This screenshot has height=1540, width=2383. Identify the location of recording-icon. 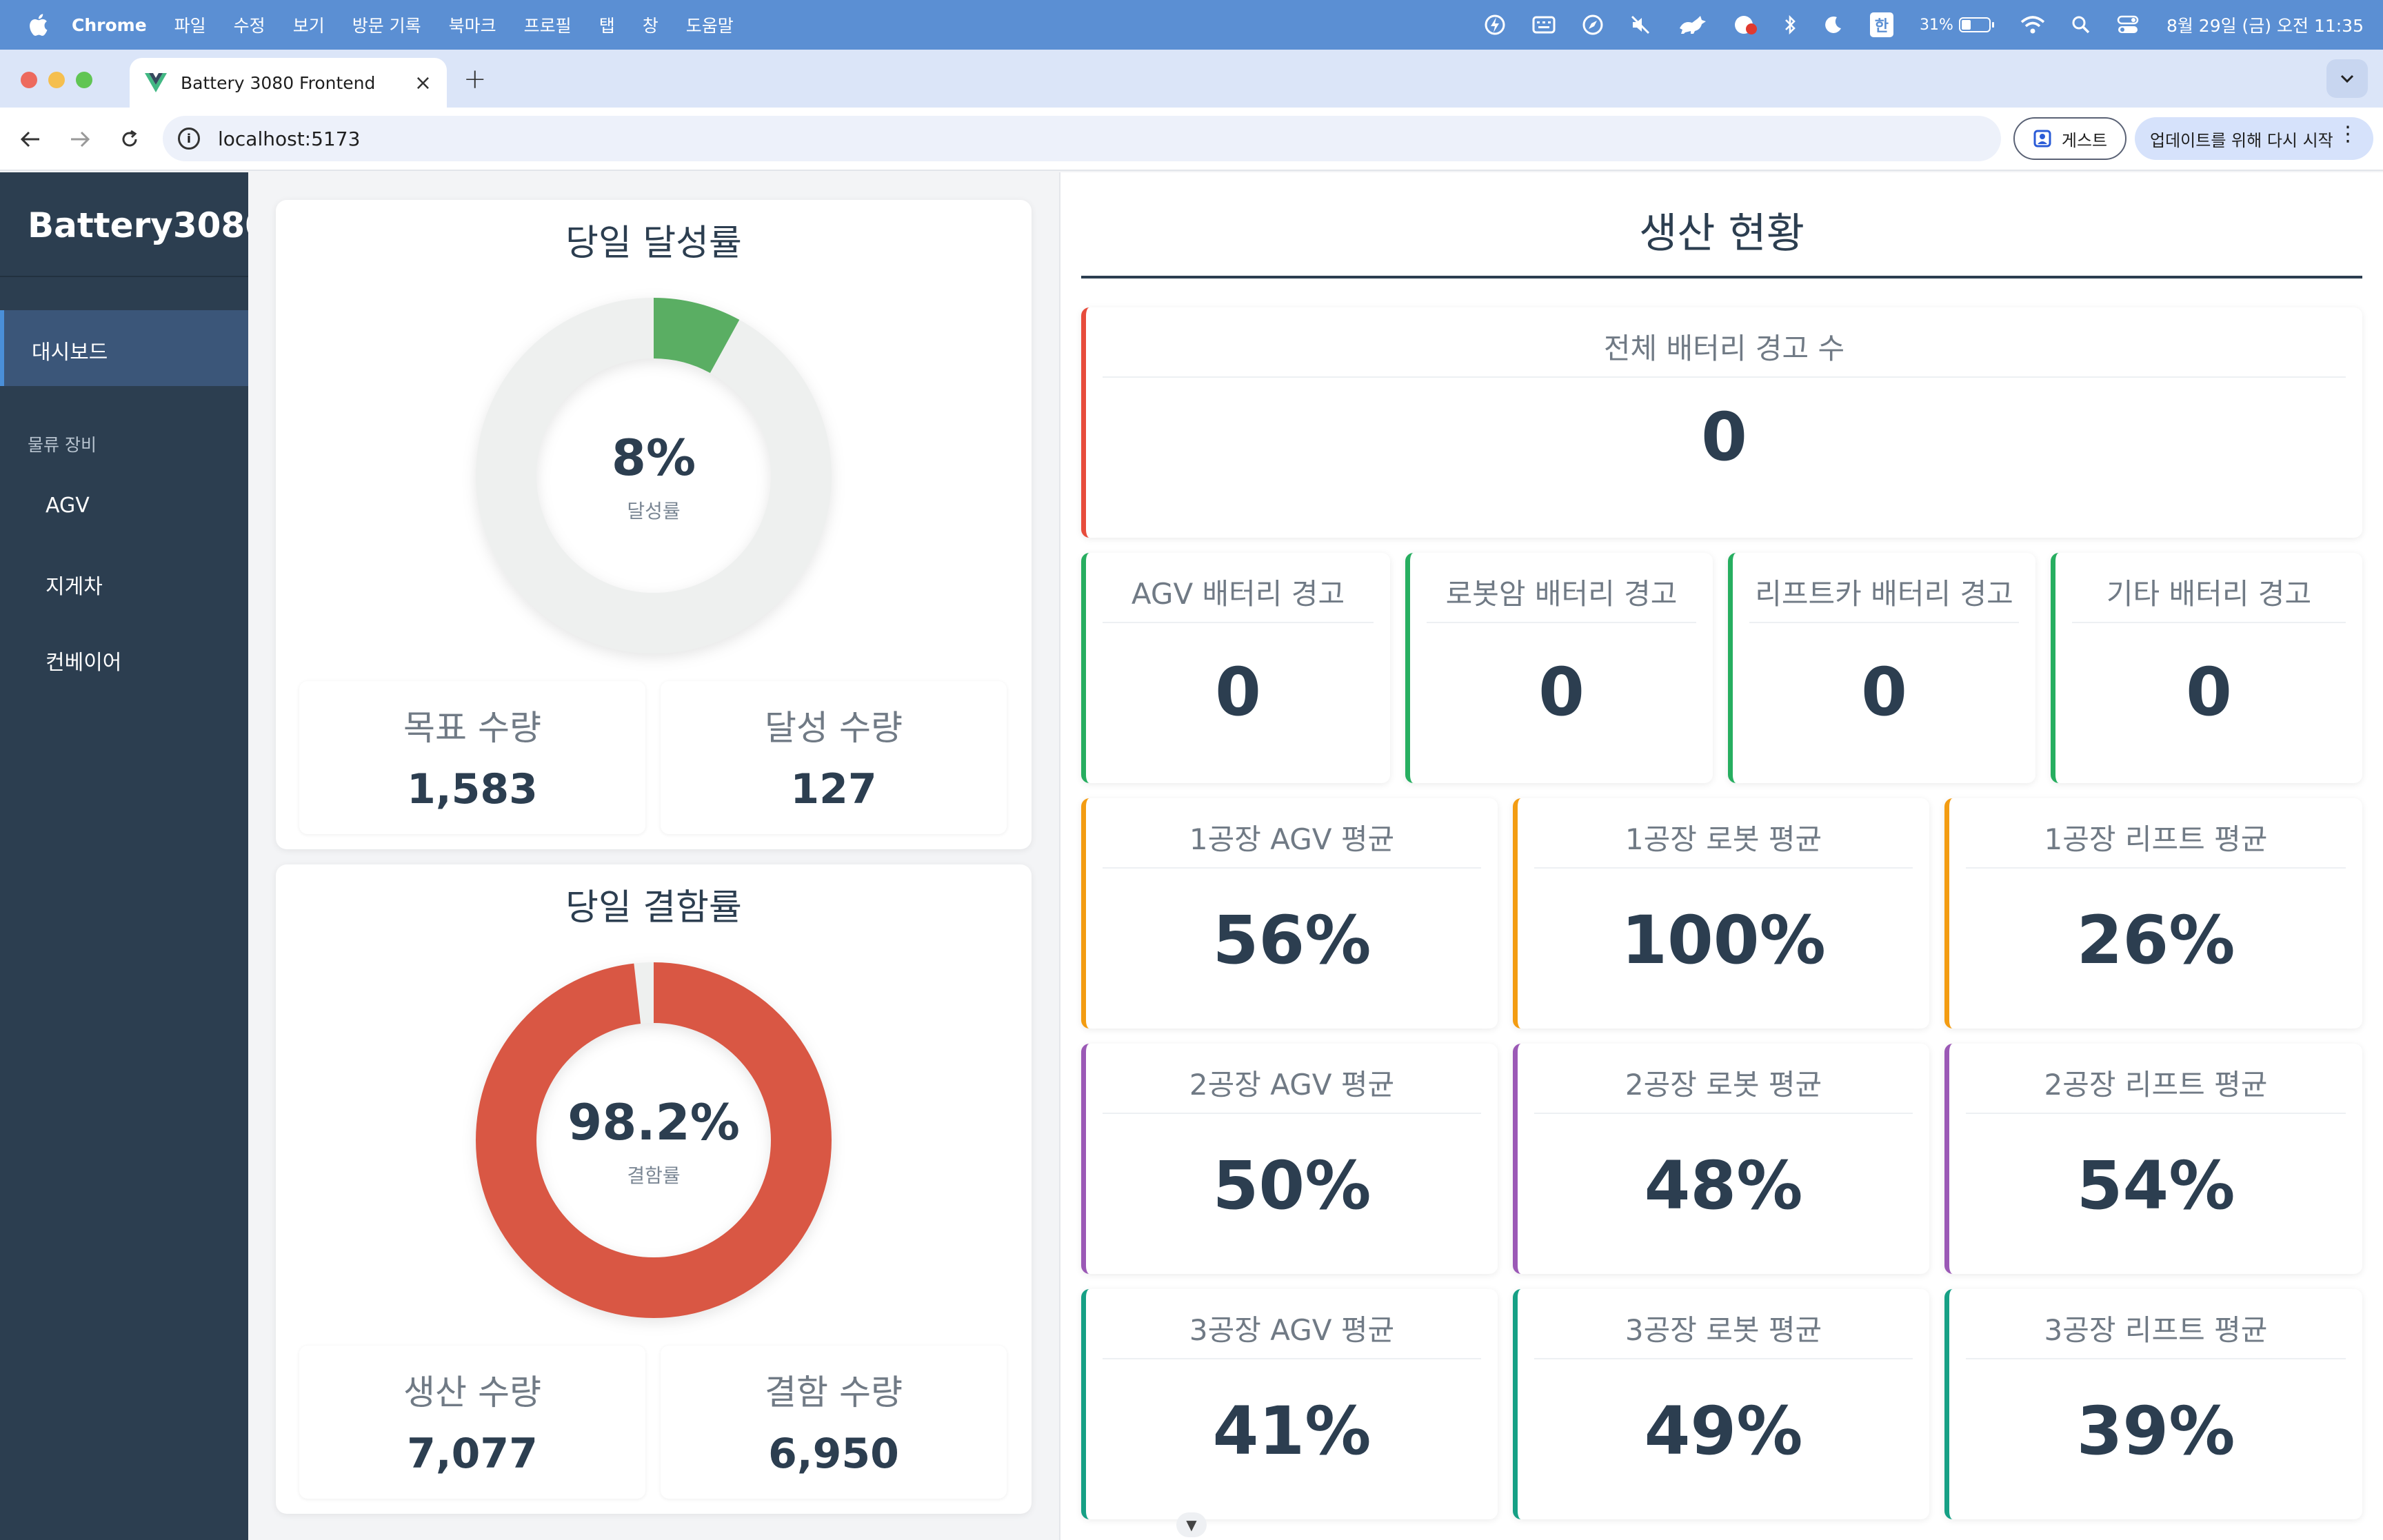
(1745, 25).